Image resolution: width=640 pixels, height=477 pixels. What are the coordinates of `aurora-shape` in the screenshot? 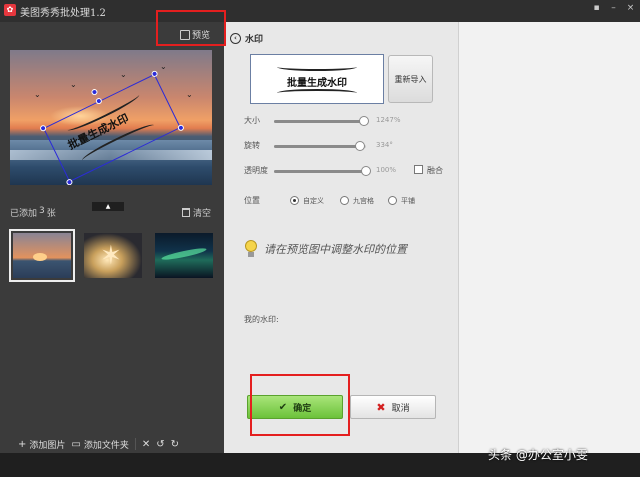 It's located at (184, 254).